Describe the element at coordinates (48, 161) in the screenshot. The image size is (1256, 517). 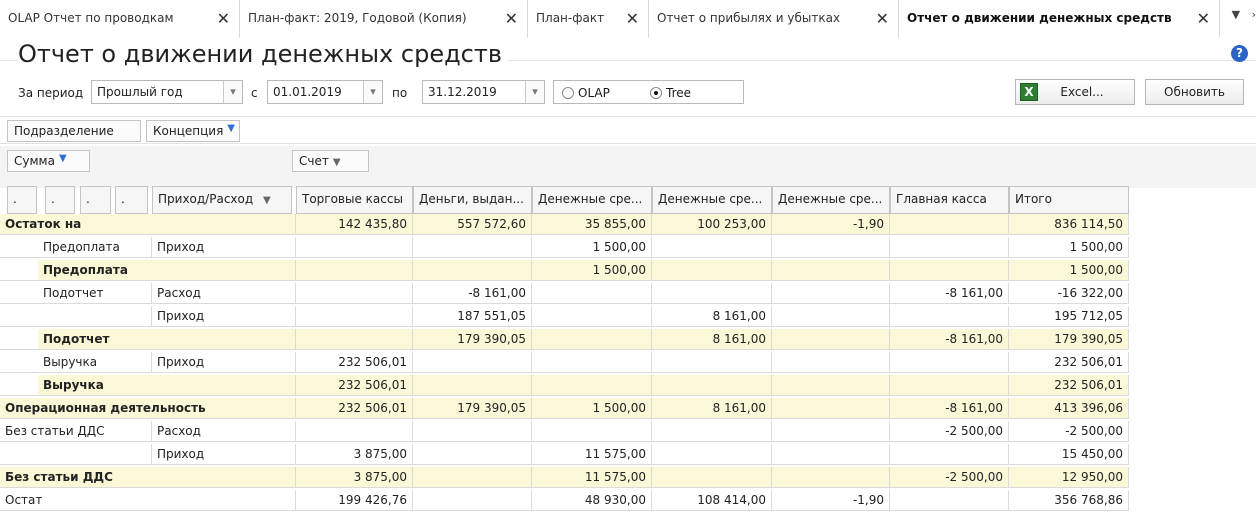
I see `data-chip-sum: Сумма ▼` at that location.